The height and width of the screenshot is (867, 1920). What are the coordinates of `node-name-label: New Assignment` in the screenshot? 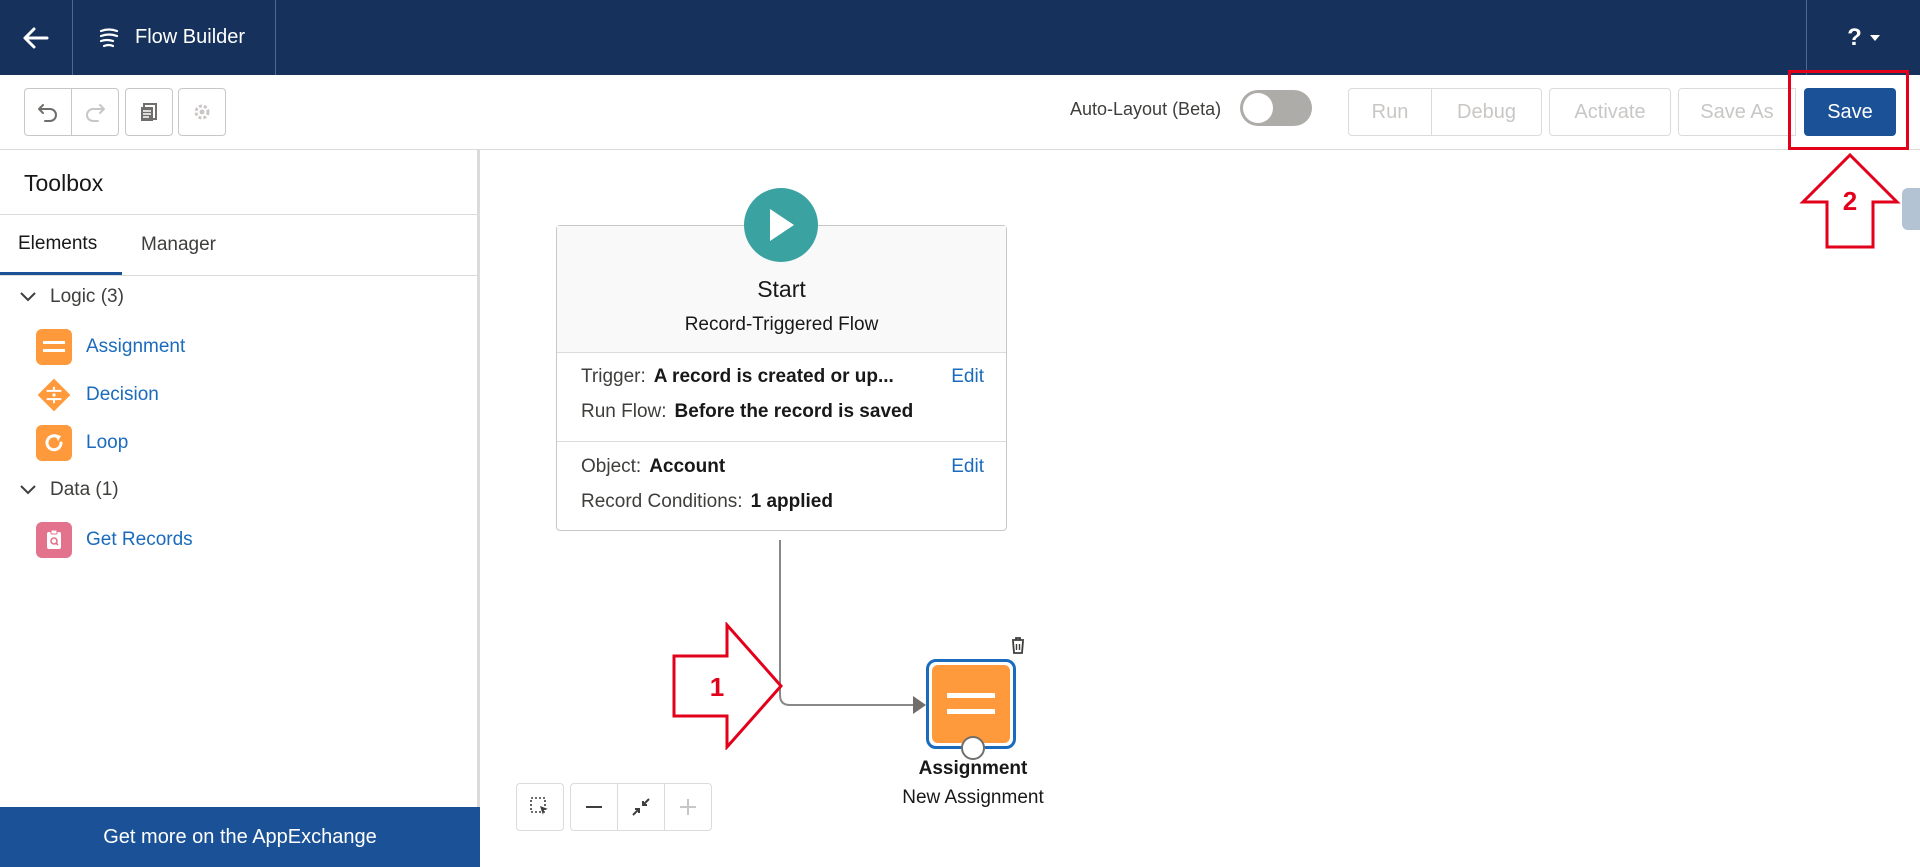 It's located at (973, 797).